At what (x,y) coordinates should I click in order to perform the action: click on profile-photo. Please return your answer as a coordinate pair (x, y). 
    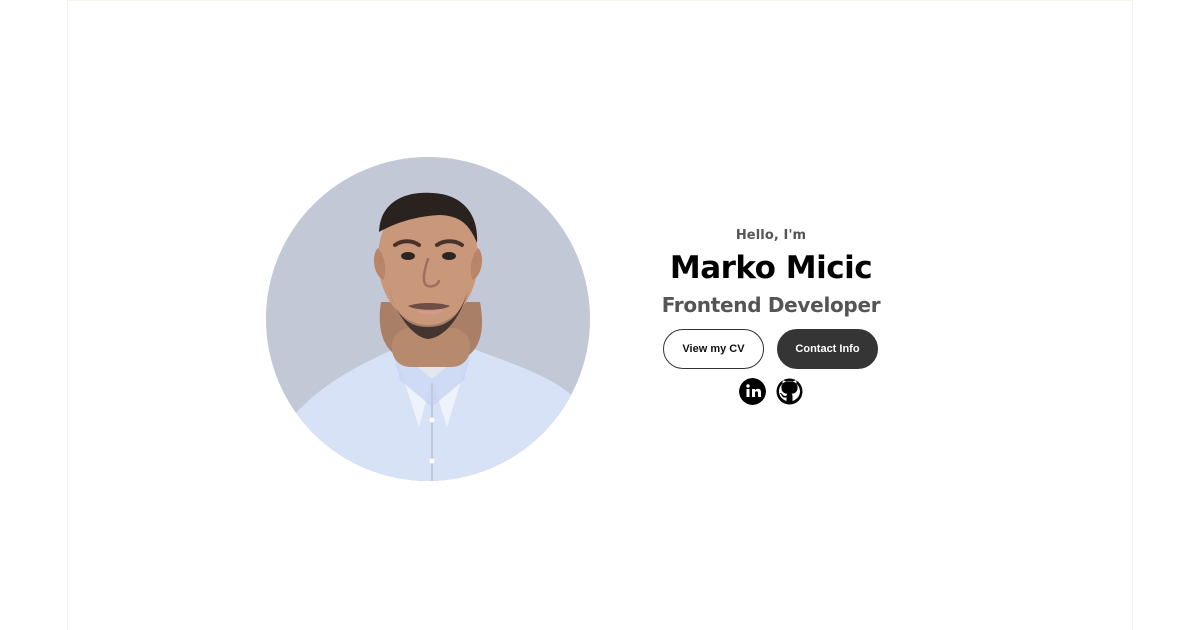
    Looking at the image, I should click on (428, 319).